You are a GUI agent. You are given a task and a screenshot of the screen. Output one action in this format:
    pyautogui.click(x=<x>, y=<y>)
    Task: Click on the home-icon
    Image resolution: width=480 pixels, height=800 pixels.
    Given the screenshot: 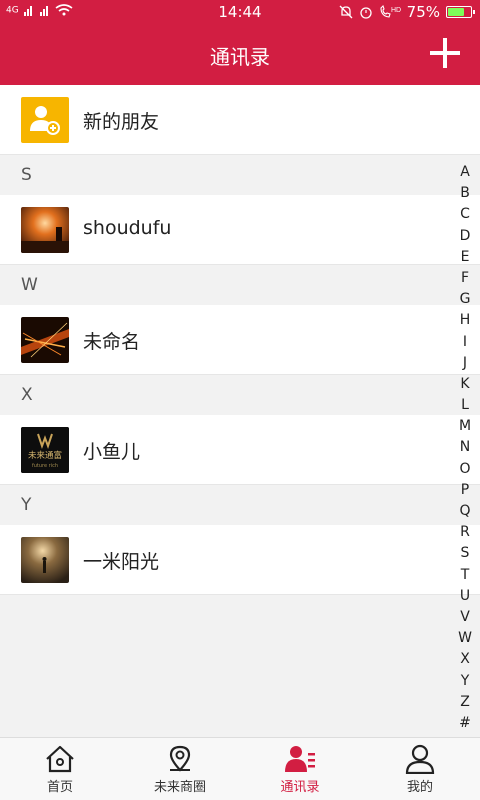 What is the action you would take?
    pyautogui.click(x=60, y=759)
    